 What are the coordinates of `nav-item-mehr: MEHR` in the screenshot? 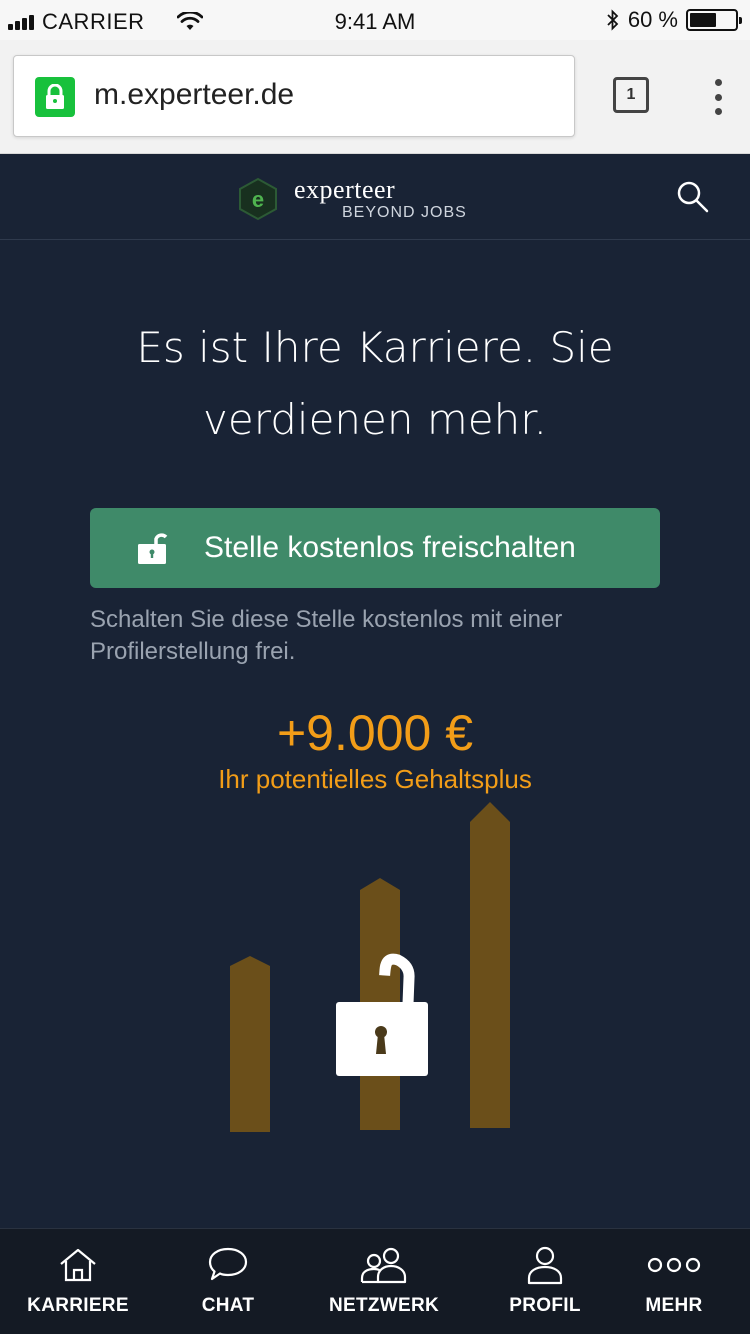 It's located at (674, 1281).